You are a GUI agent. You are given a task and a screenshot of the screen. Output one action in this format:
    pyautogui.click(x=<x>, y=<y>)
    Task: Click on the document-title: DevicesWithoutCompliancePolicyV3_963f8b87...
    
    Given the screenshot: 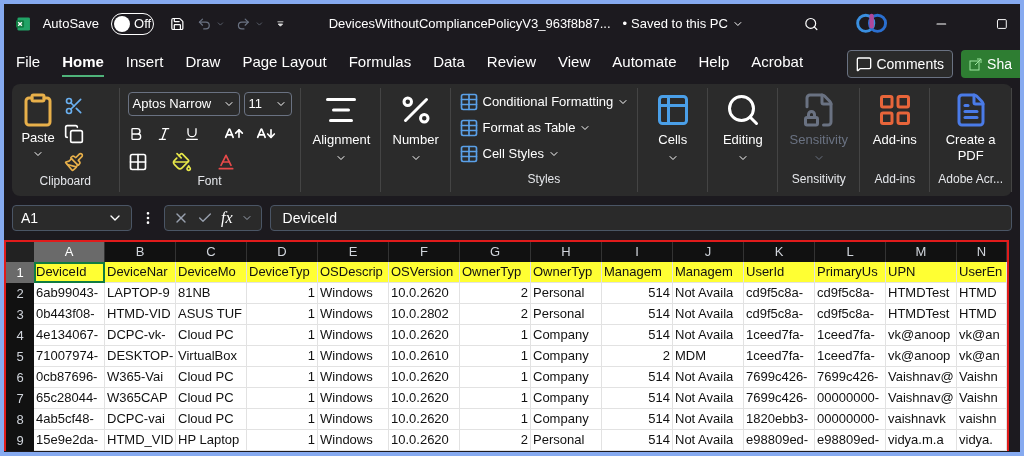 What is the action you would take?
    pyautogui.click(x=469, y=24)
    